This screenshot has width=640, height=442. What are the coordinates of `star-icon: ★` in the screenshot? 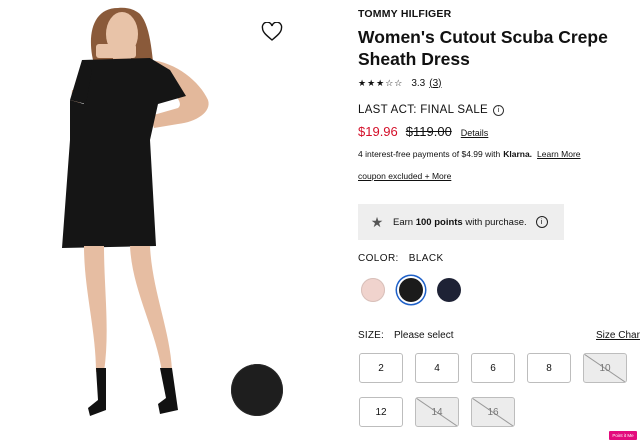 It's located at (377, 221).